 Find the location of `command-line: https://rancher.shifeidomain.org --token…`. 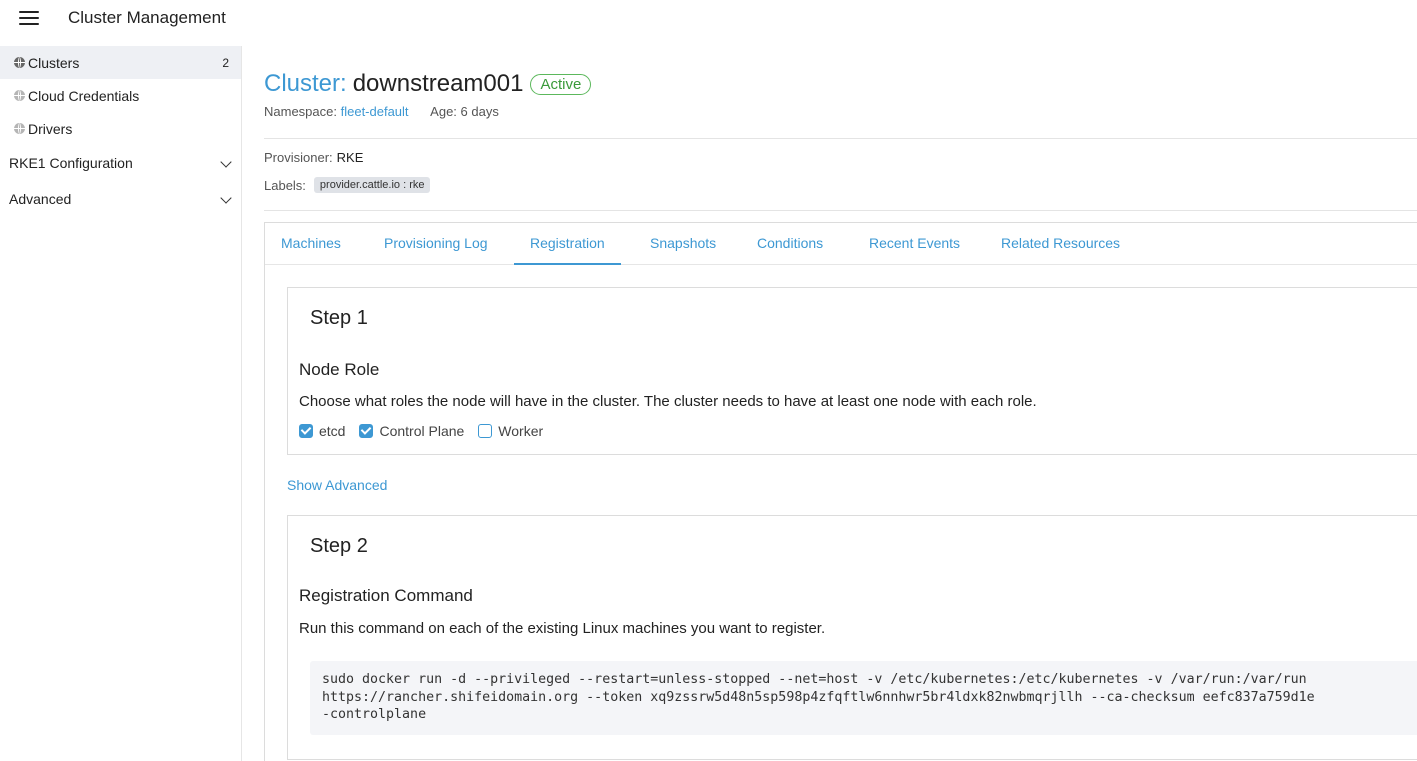

command-line: https://rancher.shifeidomain.org --token… is located at coordinates (818, 697).